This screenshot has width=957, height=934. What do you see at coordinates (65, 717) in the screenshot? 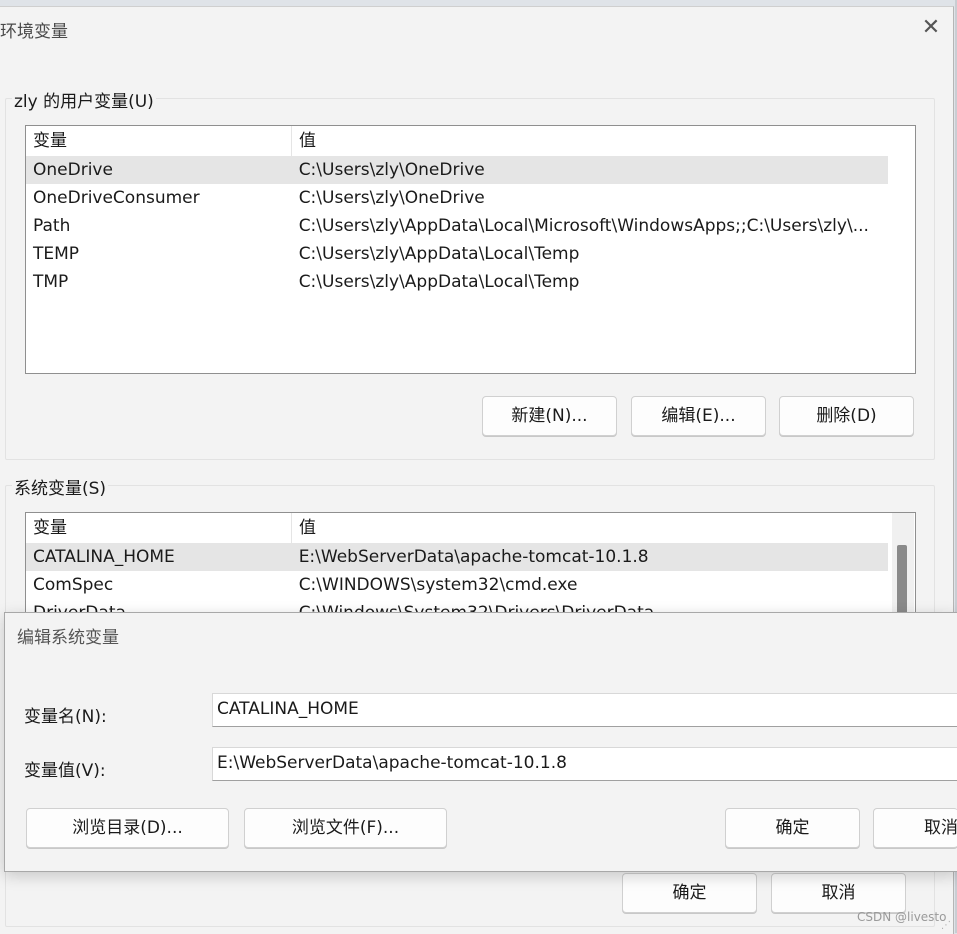
I see `variable-name-label: 变量名(N):` at bounding box center [65, 717].